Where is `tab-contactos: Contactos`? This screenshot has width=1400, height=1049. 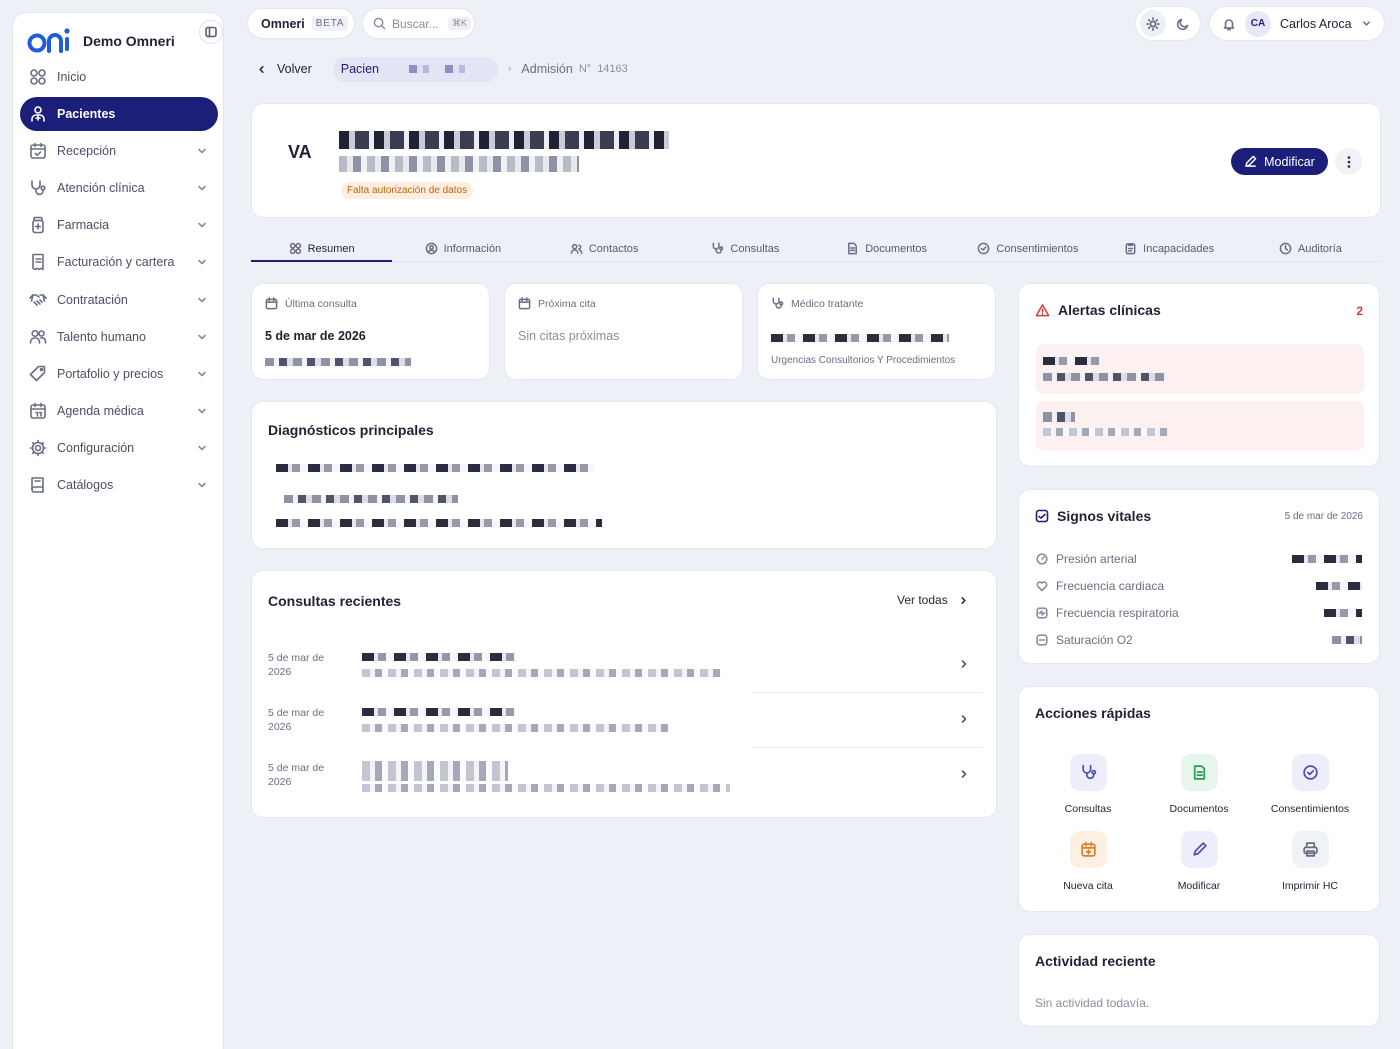
tab-contactos: Contactos is located at coordinates (604, 248).